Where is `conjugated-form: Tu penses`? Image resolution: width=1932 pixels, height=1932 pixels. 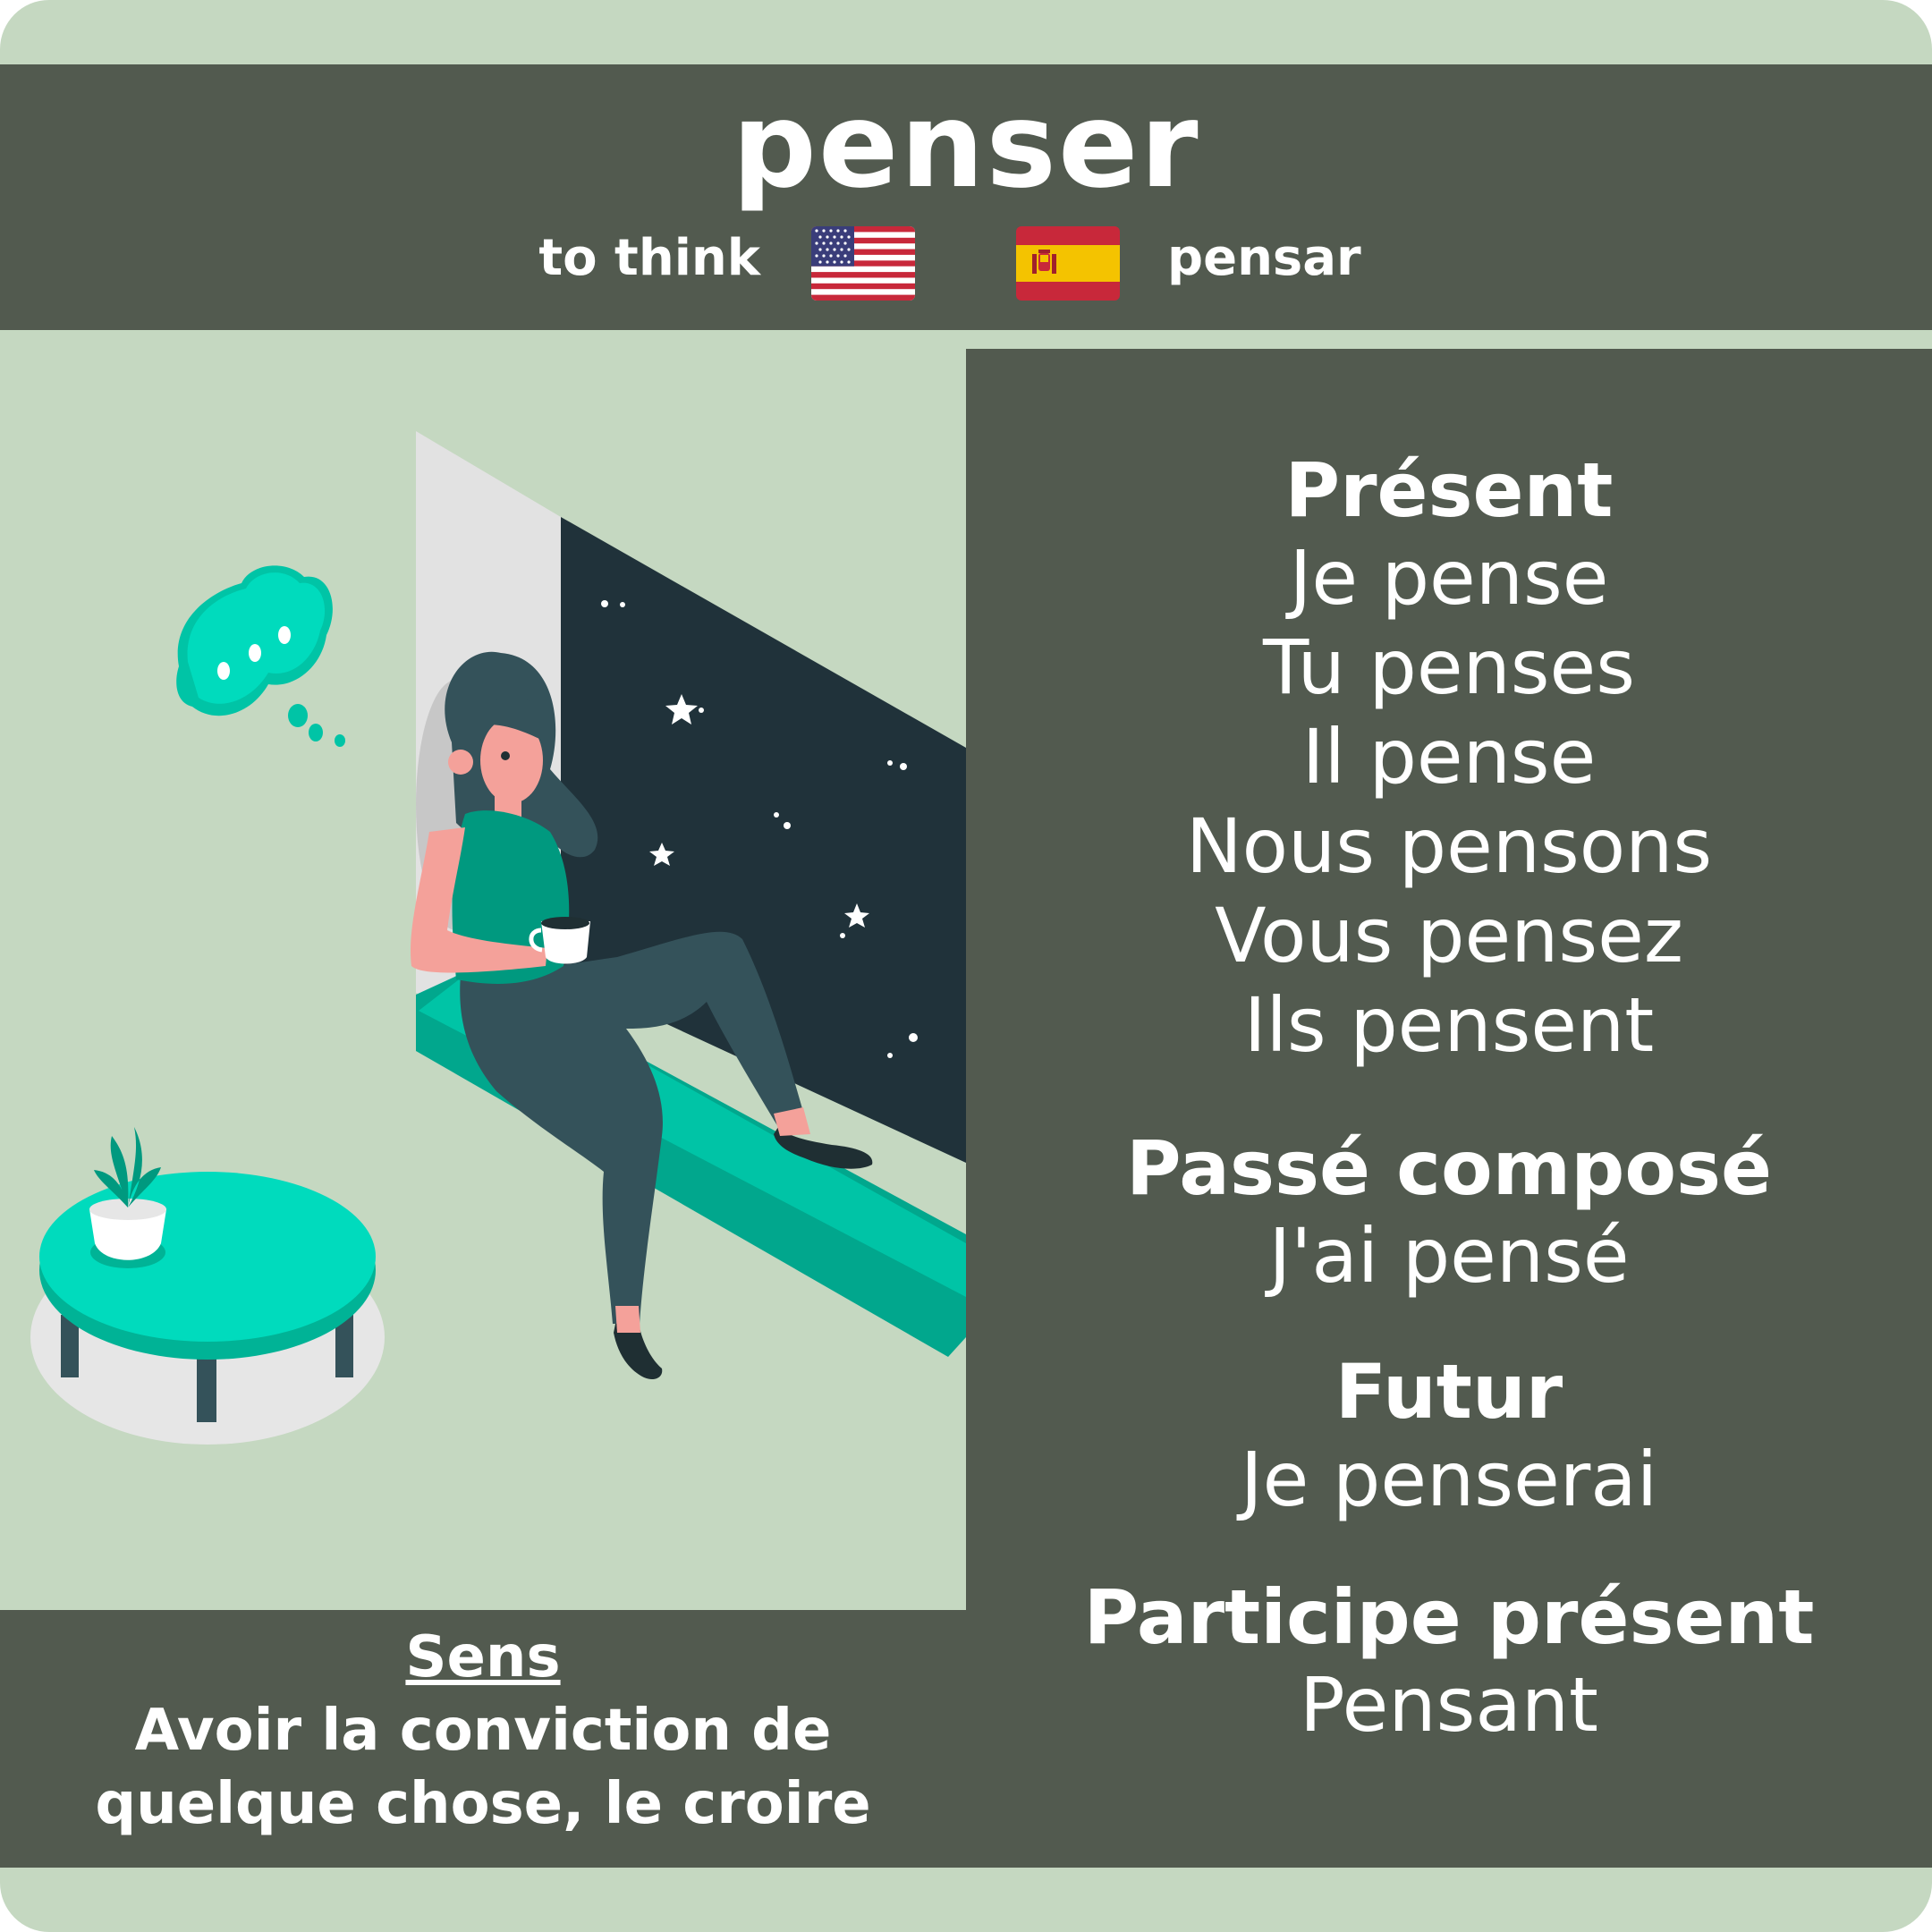 conjugated-form: Tu penses is located at coordinates (1449, 667).